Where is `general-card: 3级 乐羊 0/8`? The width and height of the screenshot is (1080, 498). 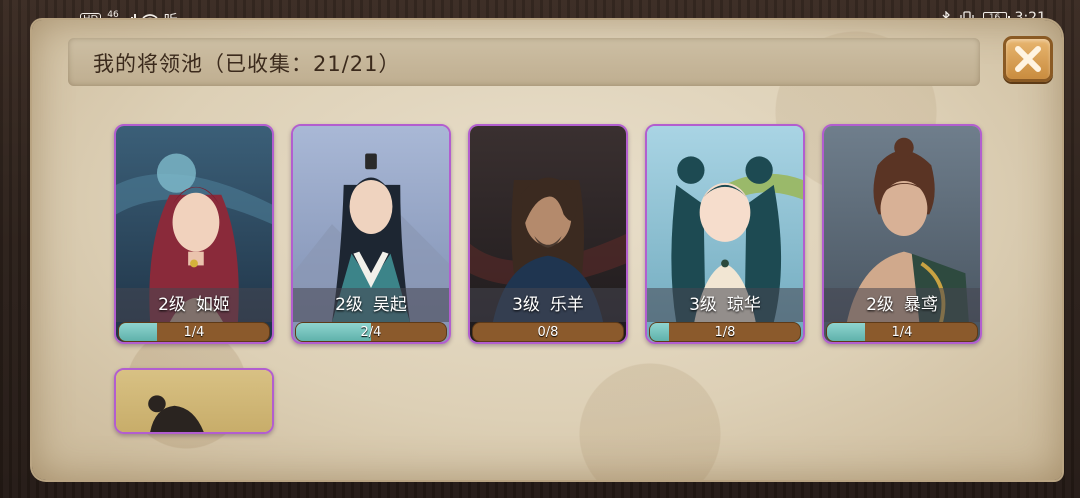
general-card: 3级 乐羊 0/8 is located at coordinates (548, 234).